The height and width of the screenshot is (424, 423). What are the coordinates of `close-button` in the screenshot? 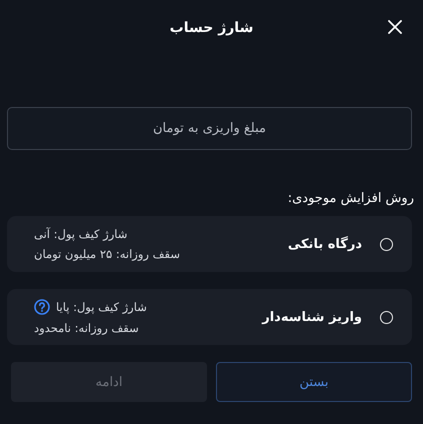 It's located at (395, 27).